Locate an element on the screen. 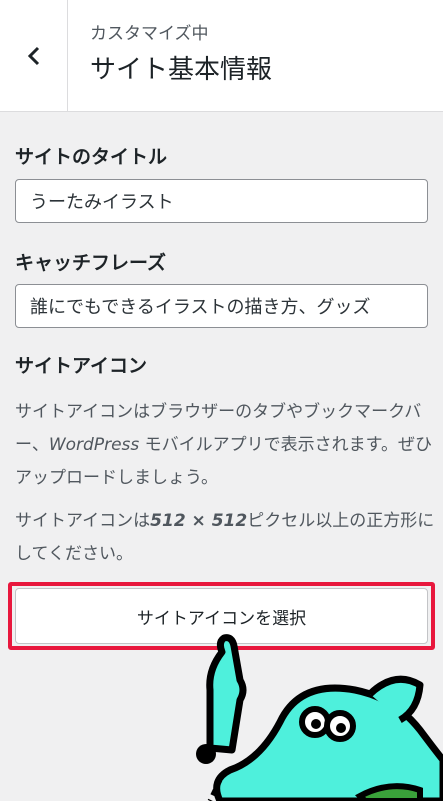 The width and height of the screenshot is (443, 801). chevron-left-icon is located at coordinates (33, 56).